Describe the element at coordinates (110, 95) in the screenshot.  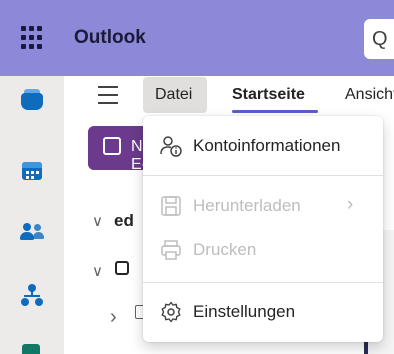
I see `hamburger-icon` at that location.